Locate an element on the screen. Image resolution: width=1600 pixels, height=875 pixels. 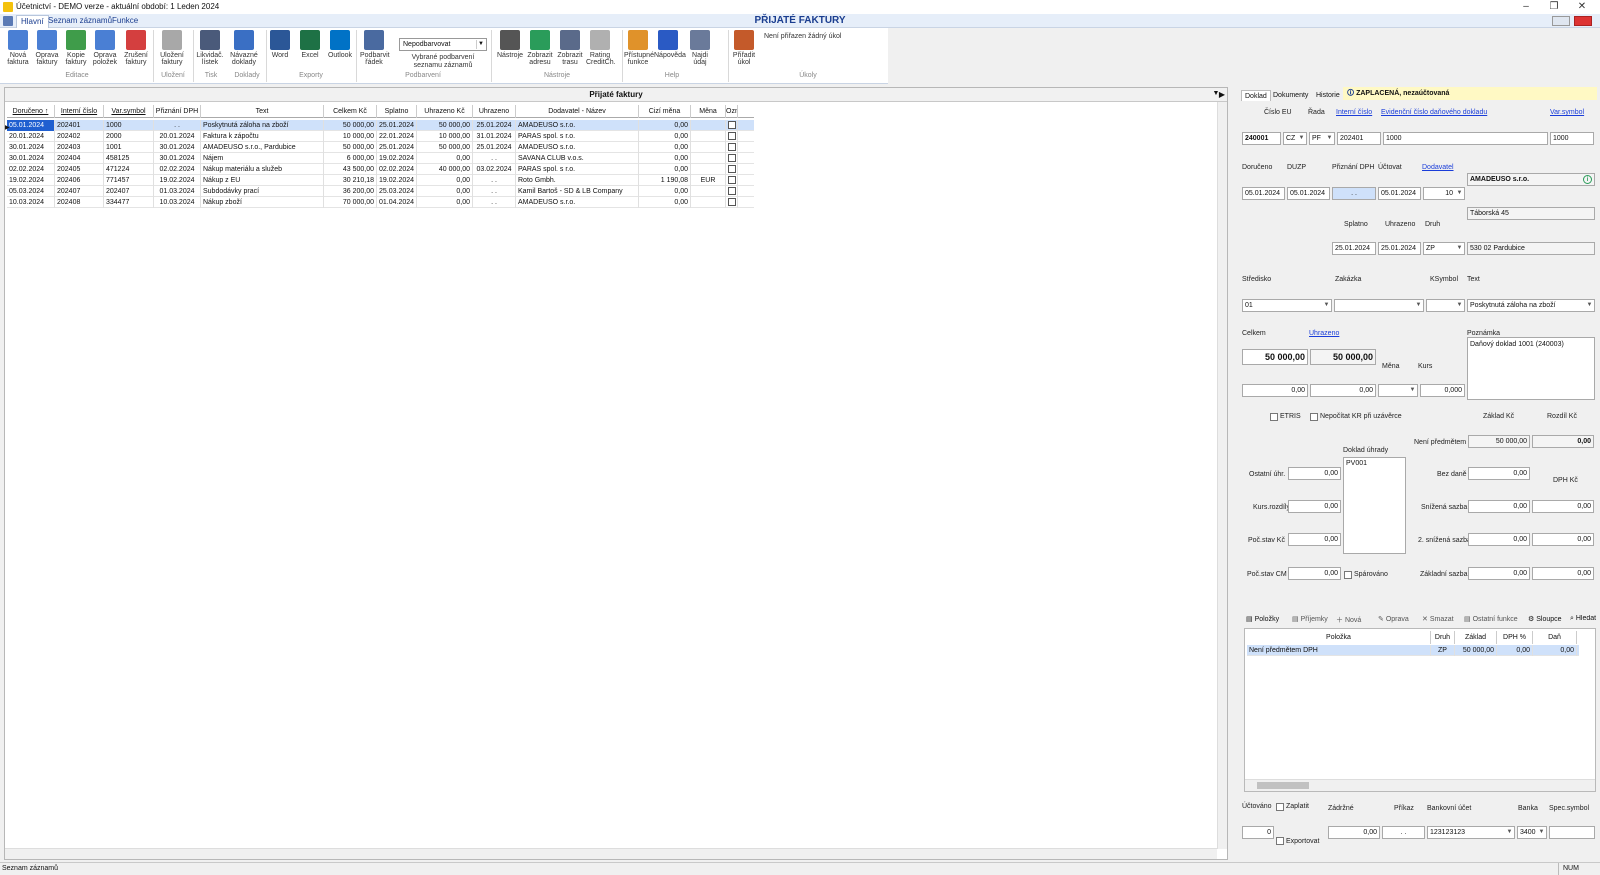
ribbon-button-scroll: Přístupné funkce is located at coordinates (639, 51).